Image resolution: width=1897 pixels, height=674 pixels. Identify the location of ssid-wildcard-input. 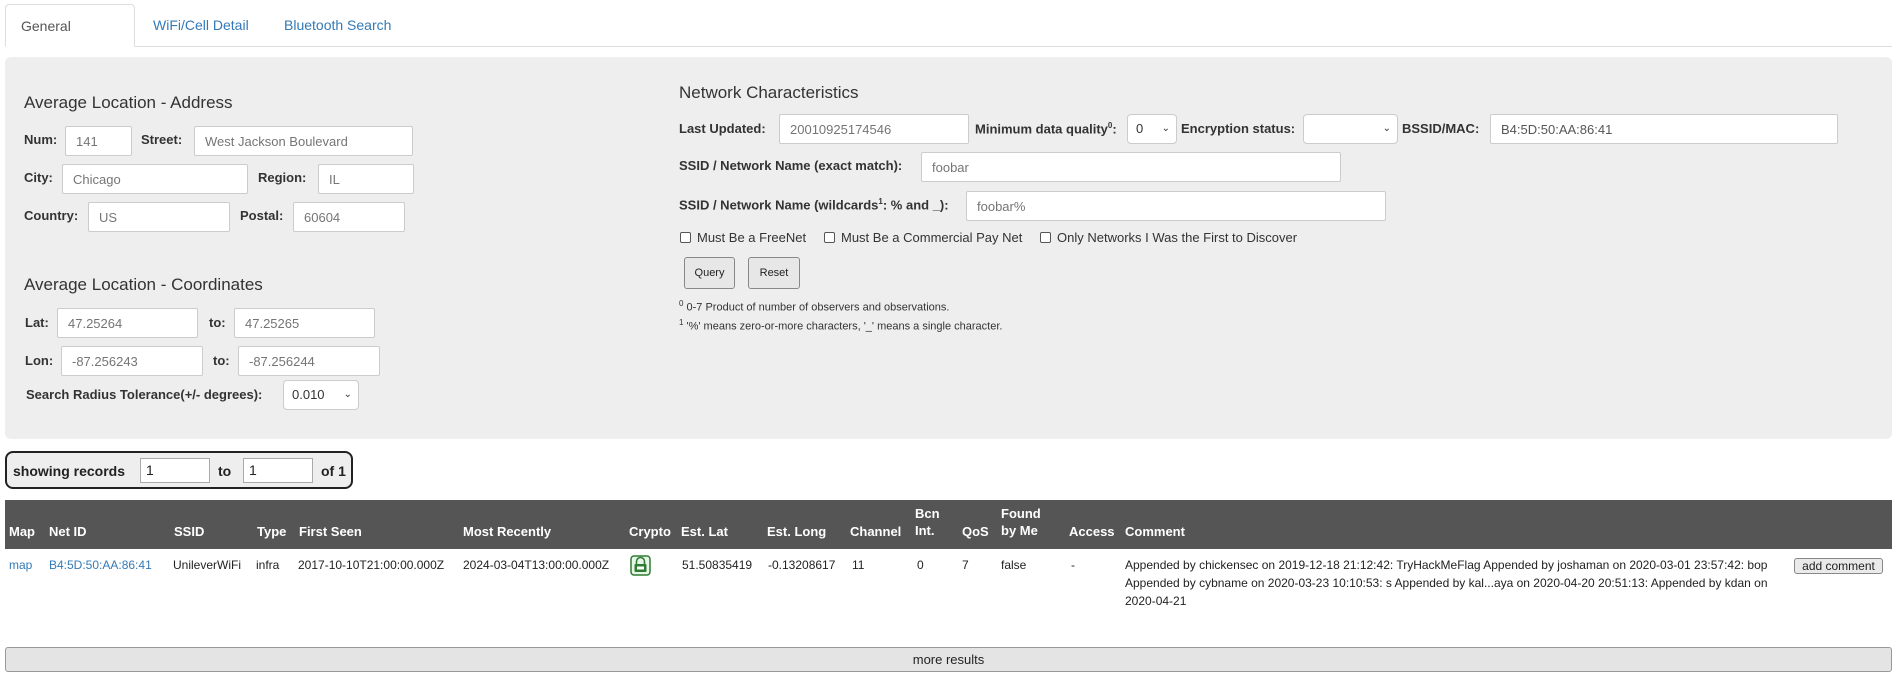
(1176, 206).